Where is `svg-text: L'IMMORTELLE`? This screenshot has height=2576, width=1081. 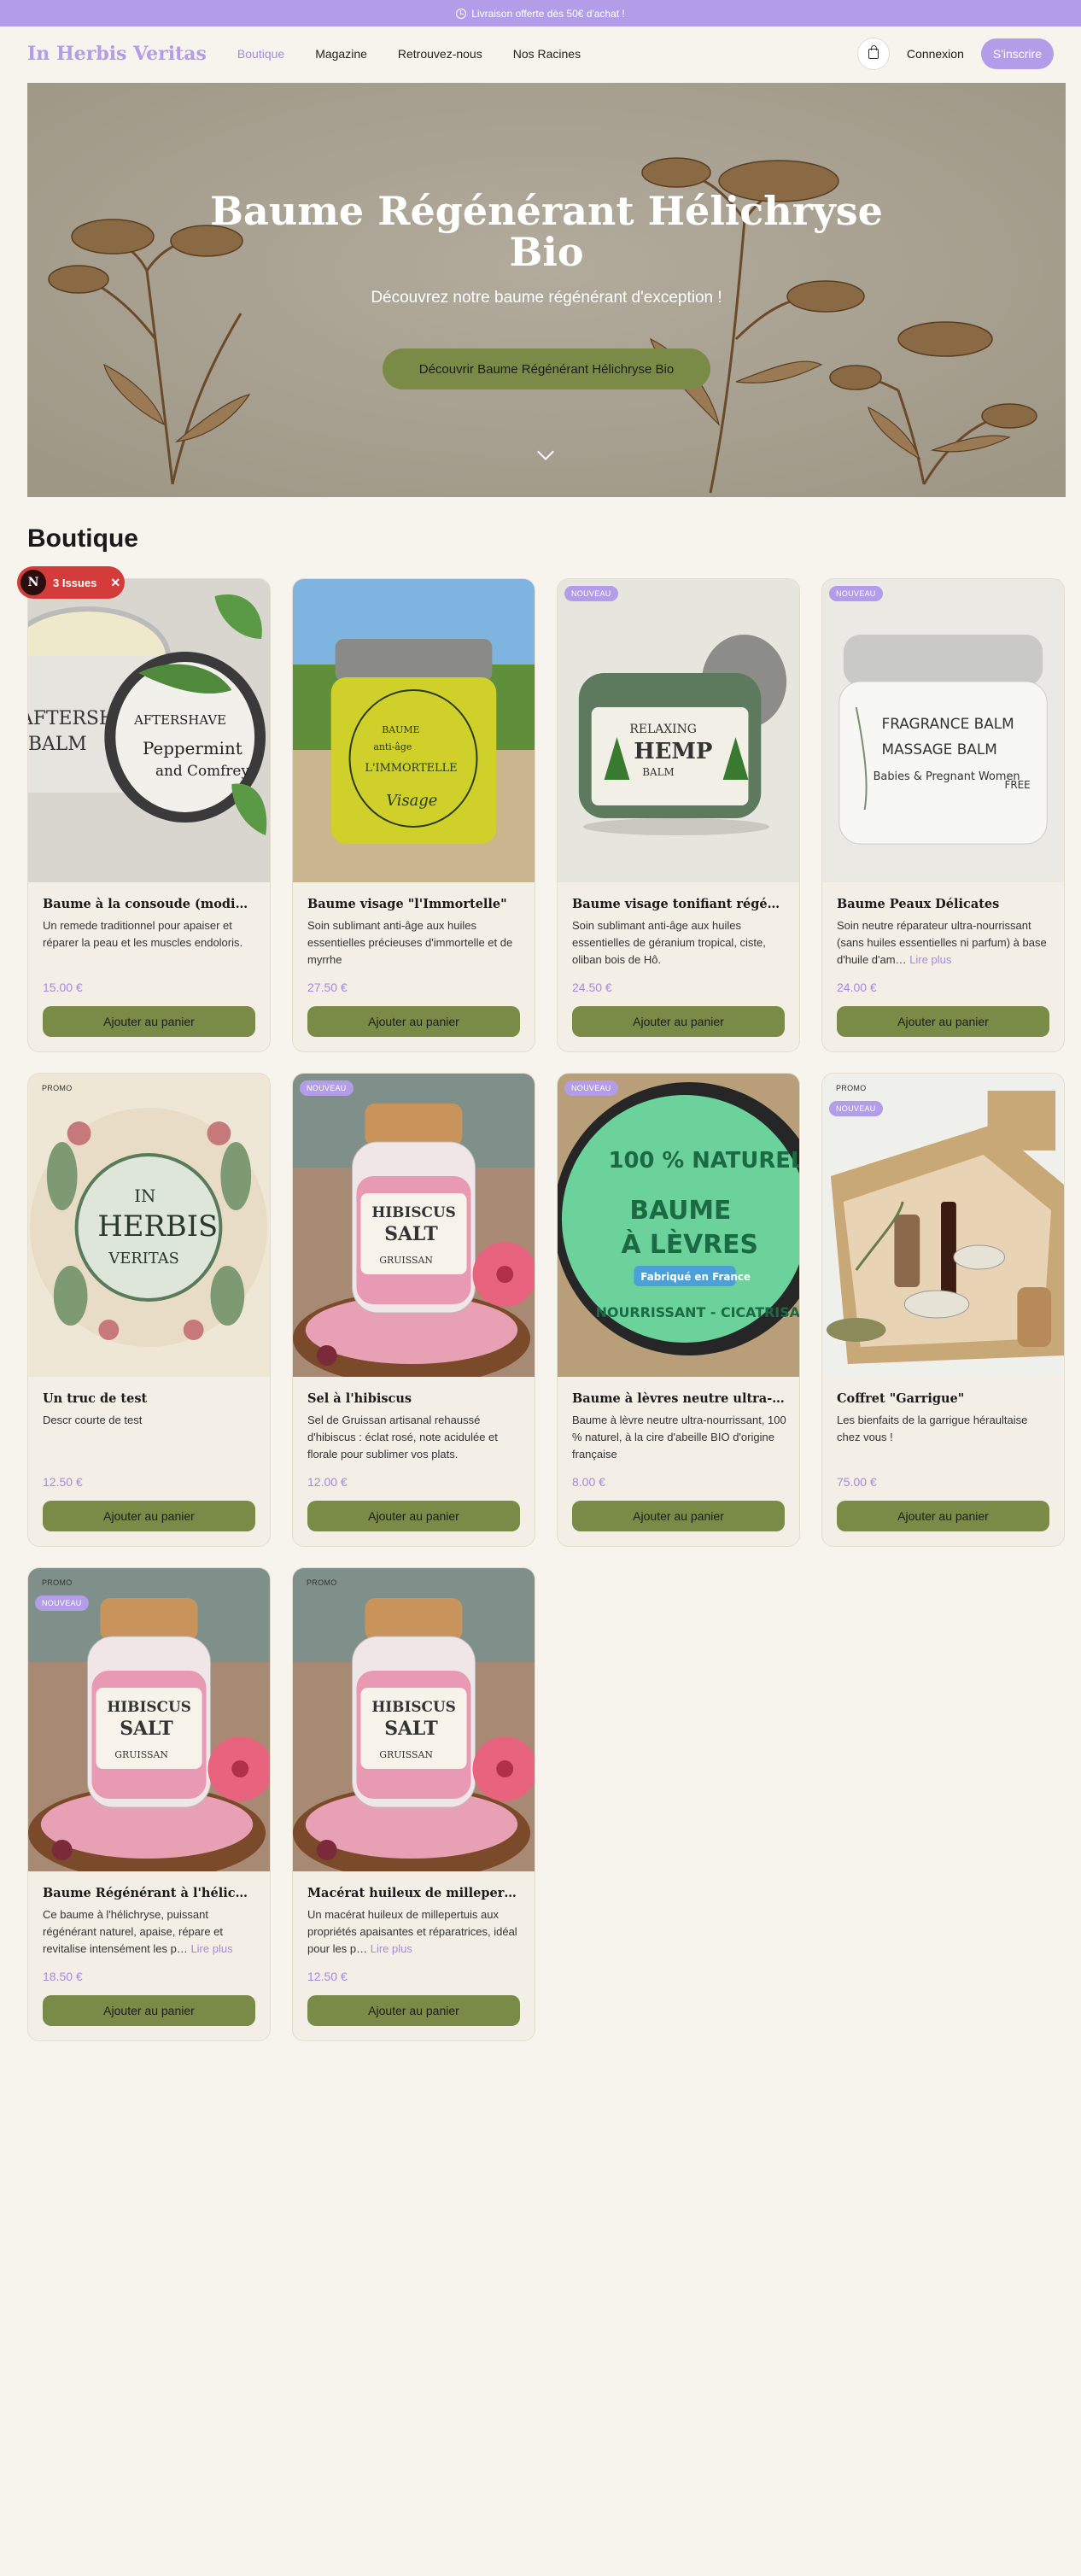 svg-text: L'IMMORTELLE is located at coordinates (411, 768).